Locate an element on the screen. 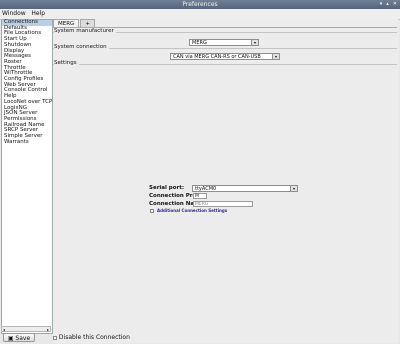 Image resolution: width=400 pixels, height=344 pixels. save-label: Save is located at coordinates (23, 338).